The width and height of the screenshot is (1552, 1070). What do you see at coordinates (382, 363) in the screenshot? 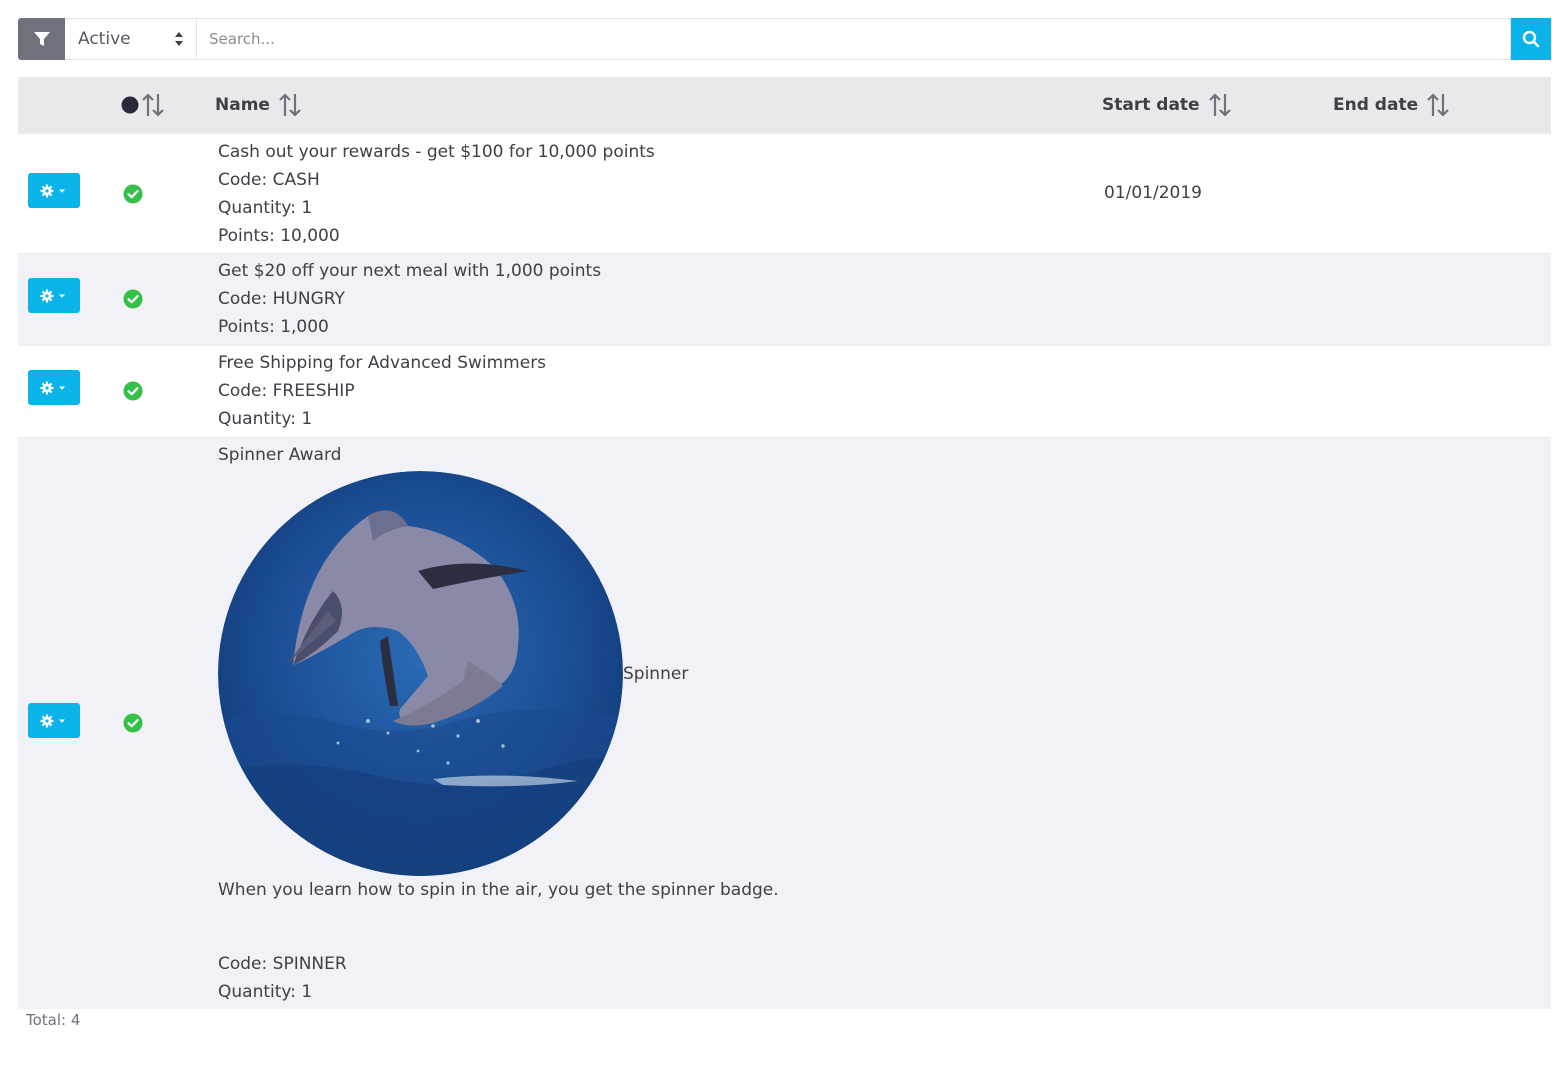
I see `award-title: Free Shipping for Advanced Swimmers` at bounding box center [382, 363].